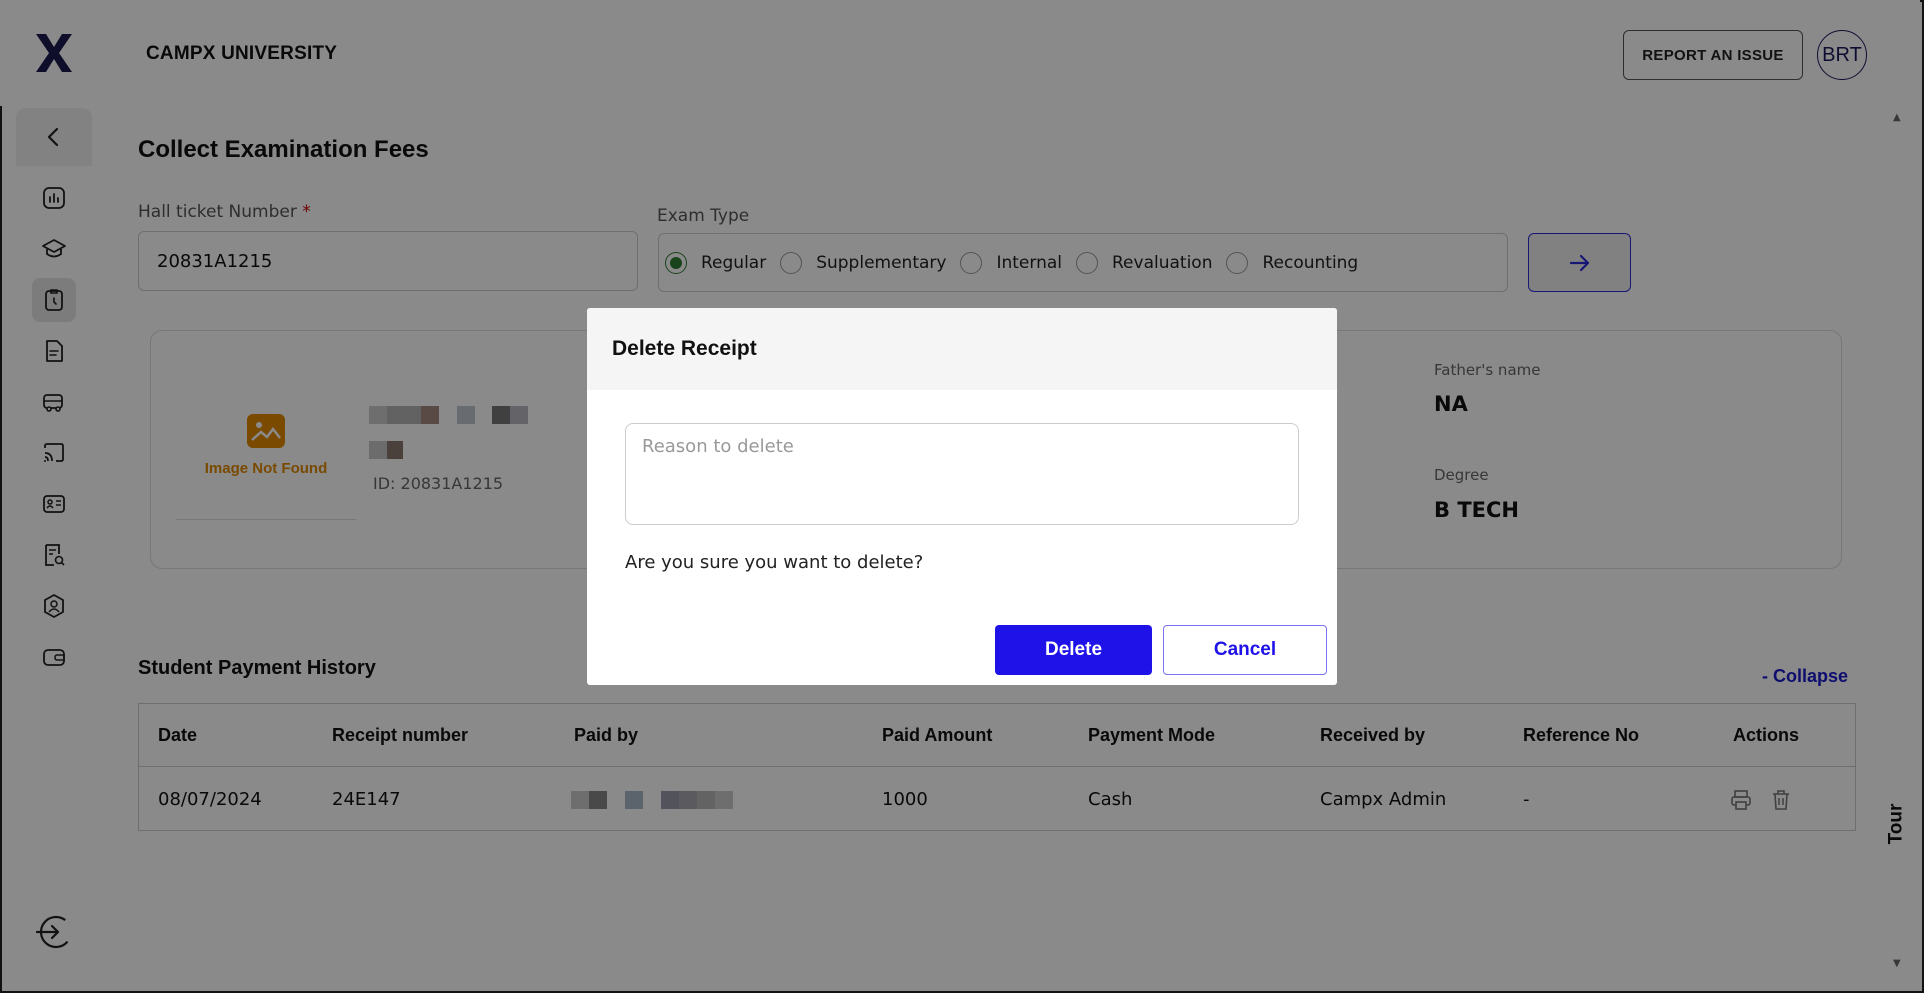 This screenshot has width=1924, height=993. What do you see at coordinates (962, 349) in the screenshot?
I see `dialog-title: Delete Receipt` at bounding box center [962, 349].